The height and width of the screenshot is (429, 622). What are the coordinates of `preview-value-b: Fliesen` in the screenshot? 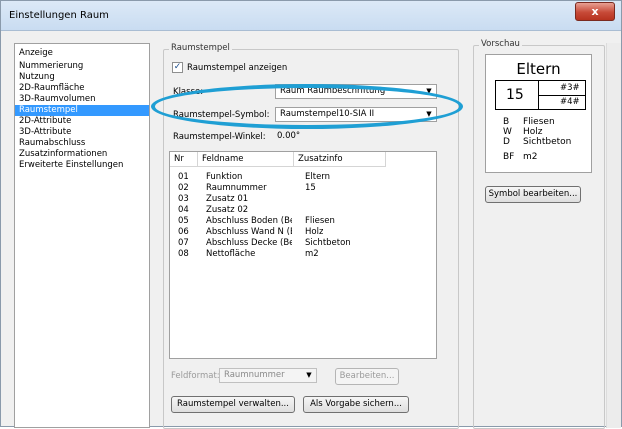 It's located at (539, 122).